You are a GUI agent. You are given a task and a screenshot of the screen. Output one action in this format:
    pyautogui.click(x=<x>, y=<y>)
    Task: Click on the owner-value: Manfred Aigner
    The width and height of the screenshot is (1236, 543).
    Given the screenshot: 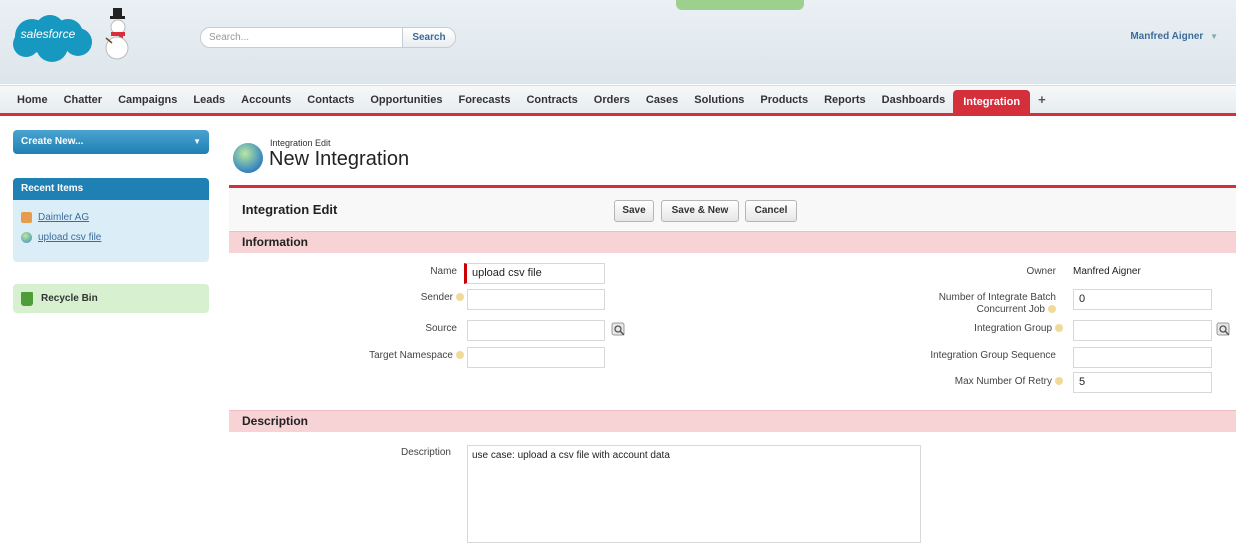 What is the action you would take?
    pyautogui.click(x=1107, y=271)
    